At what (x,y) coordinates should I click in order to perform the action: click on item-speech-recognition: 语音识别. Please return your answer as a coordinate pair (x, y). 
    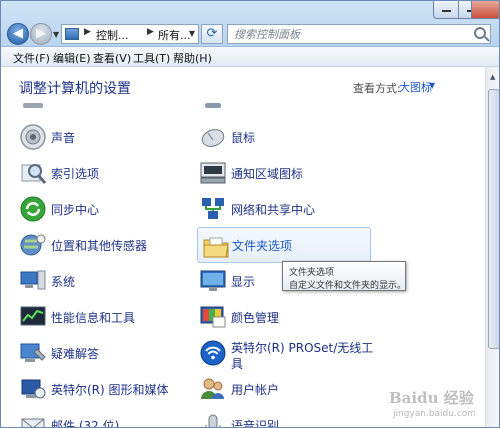
    Looking at the image, I should click on (284, 419).